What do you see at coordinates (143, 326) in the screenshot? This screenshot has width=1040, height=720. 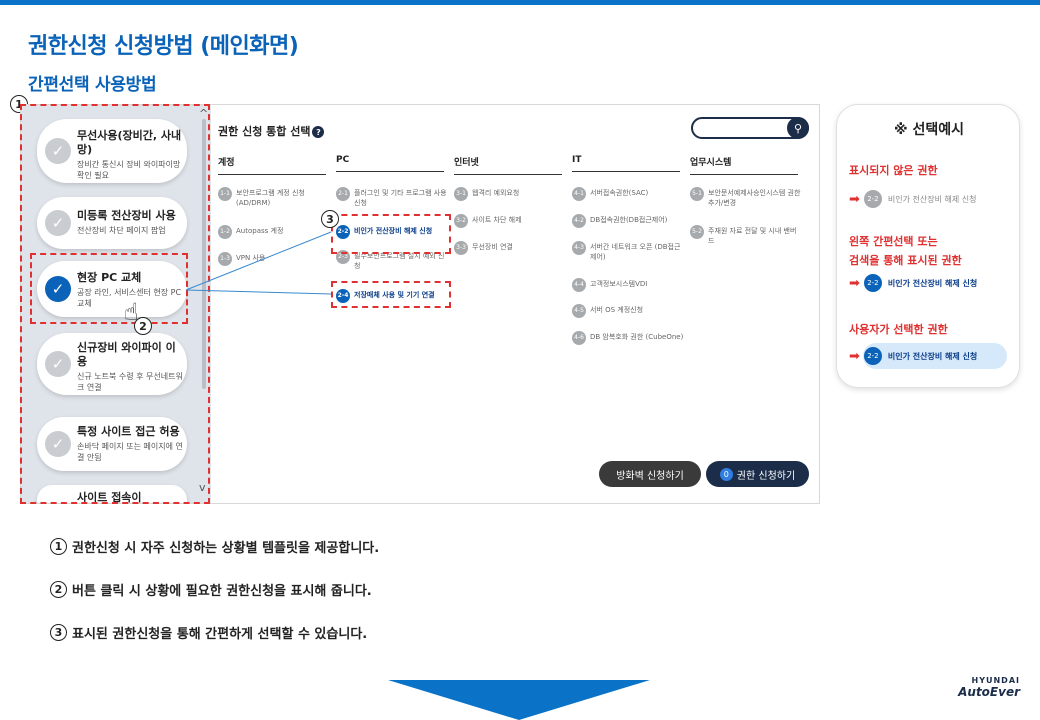 I see `step-marker-2: 2` at bounding box center [143, 326].